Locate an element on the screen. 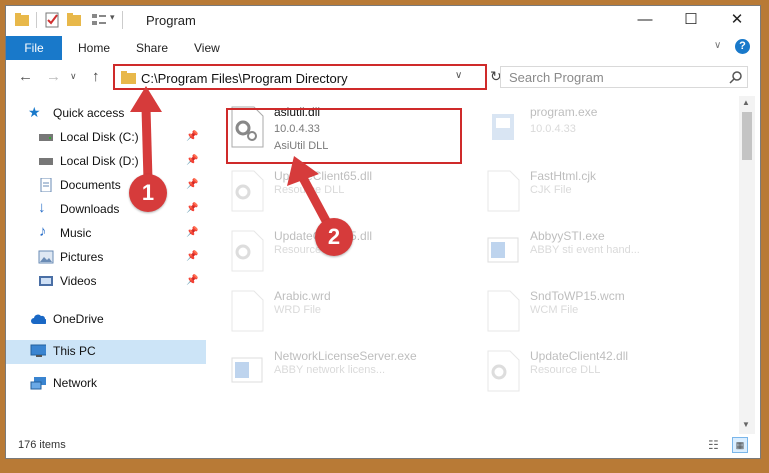  annotation-arrows is located at coordinates (233, 160).